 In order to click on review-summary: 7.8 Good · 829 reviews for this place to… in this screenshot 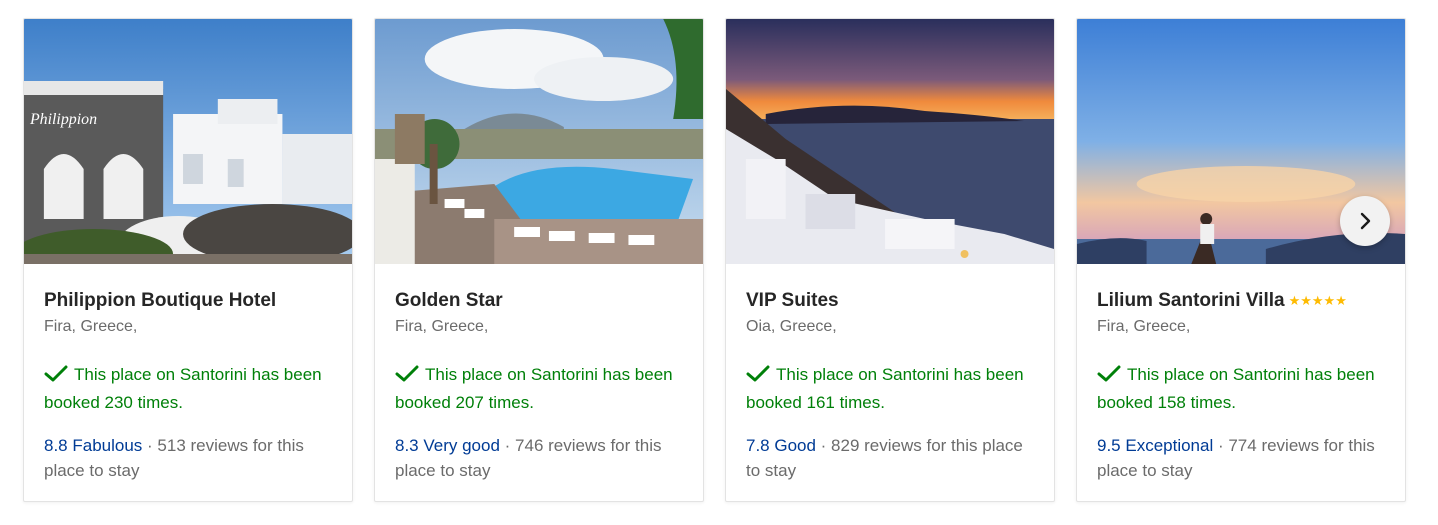, I will do `click(890, 458)`.